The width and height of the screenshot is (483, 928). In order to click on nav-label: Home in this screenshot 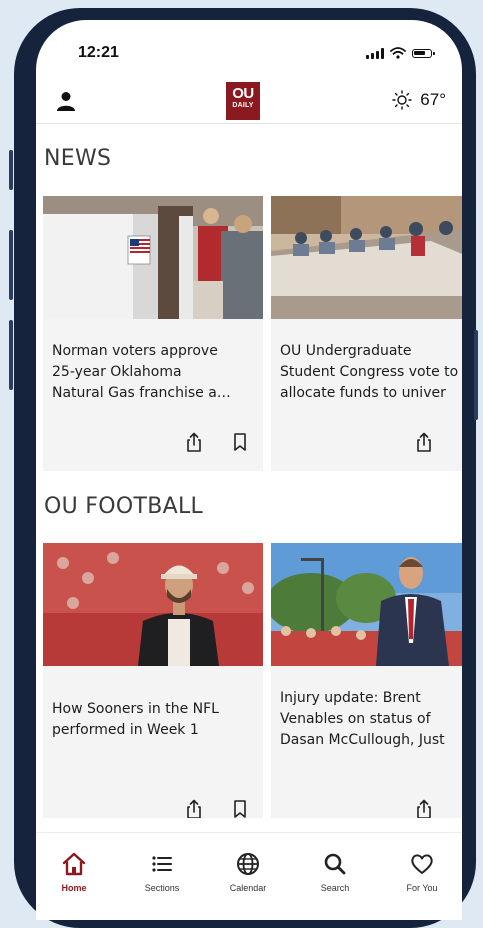, I will do `click(74, 888)`.